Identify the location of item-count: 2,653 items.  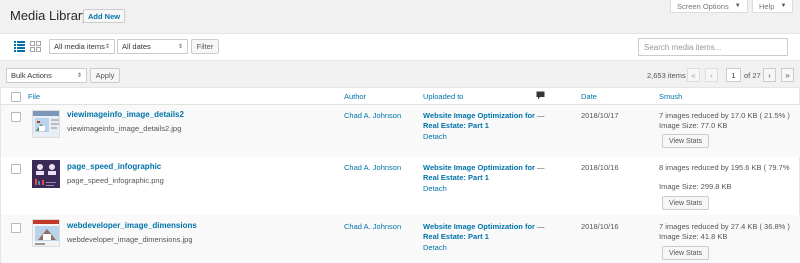
(666, 75).